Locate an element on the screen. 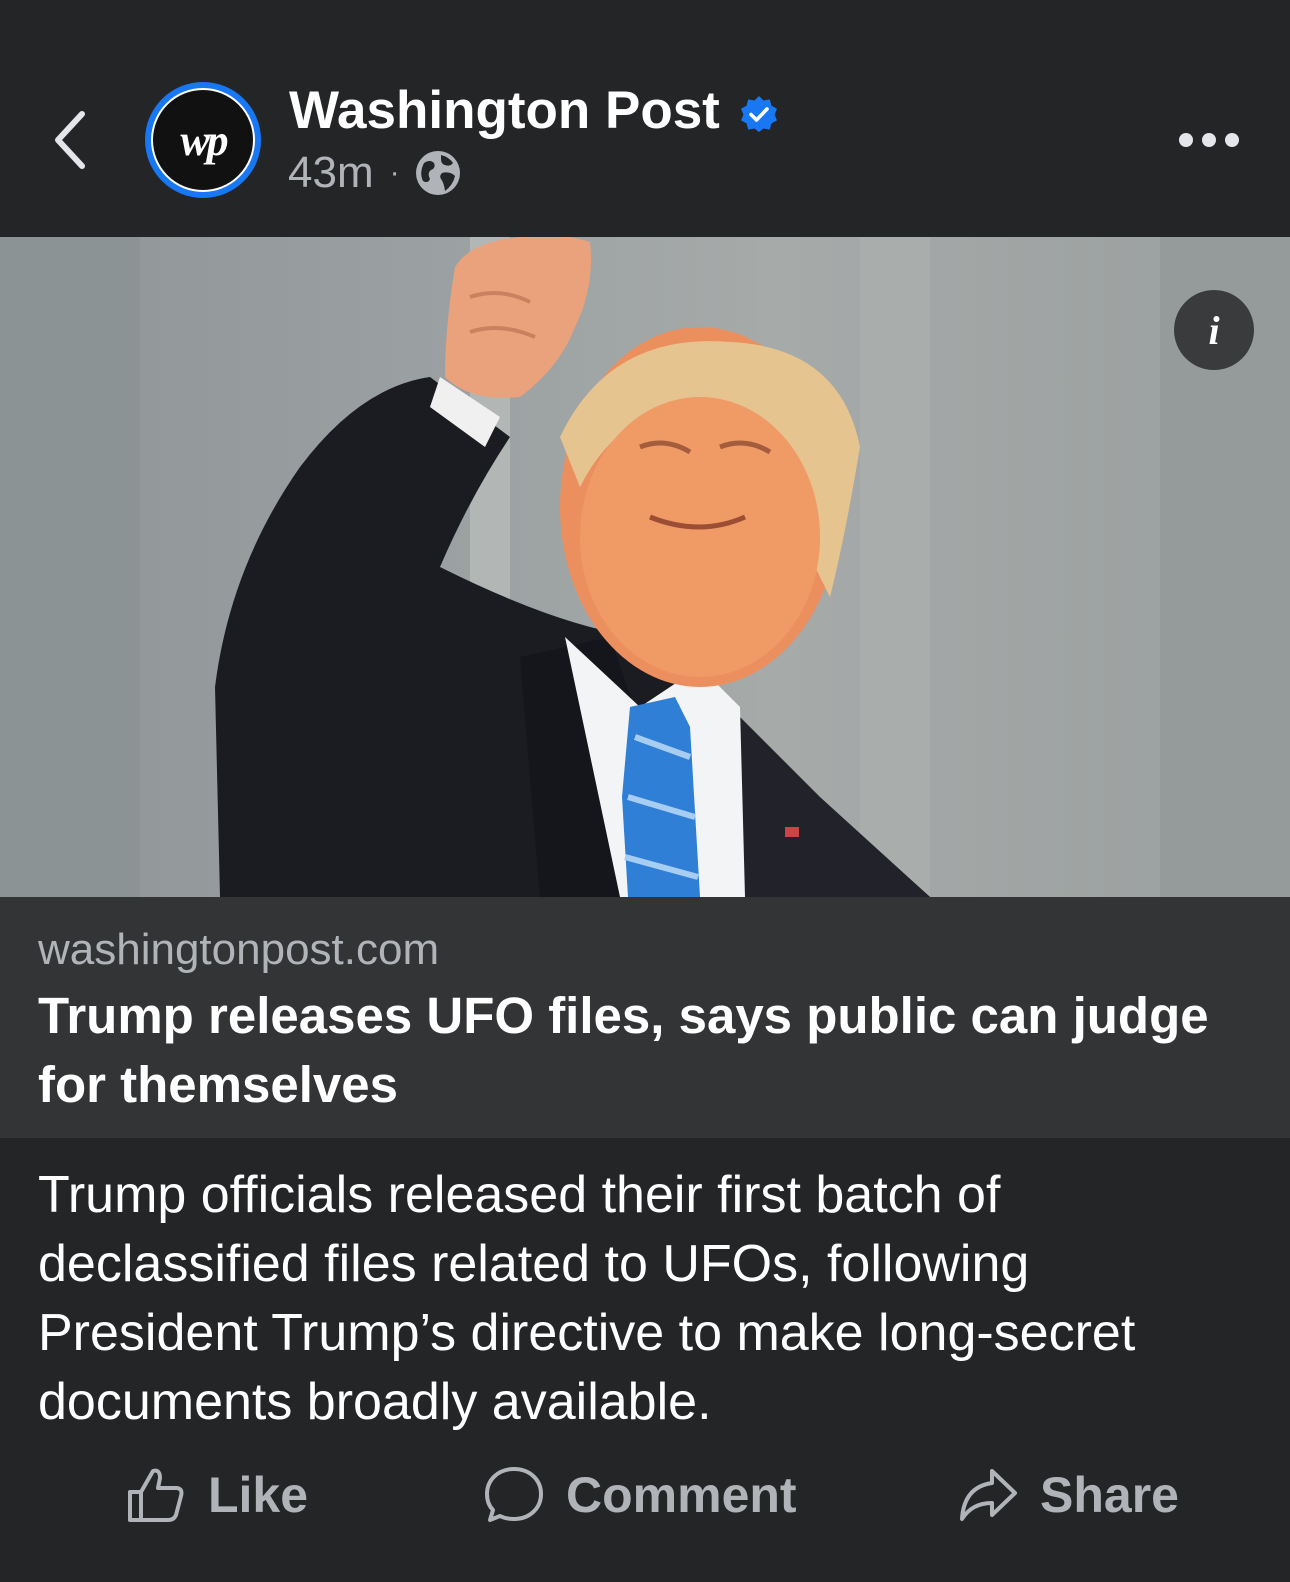 This screenshot has width=1290, height=1582. page-avatar: wp is located at coordinates (203, 140).